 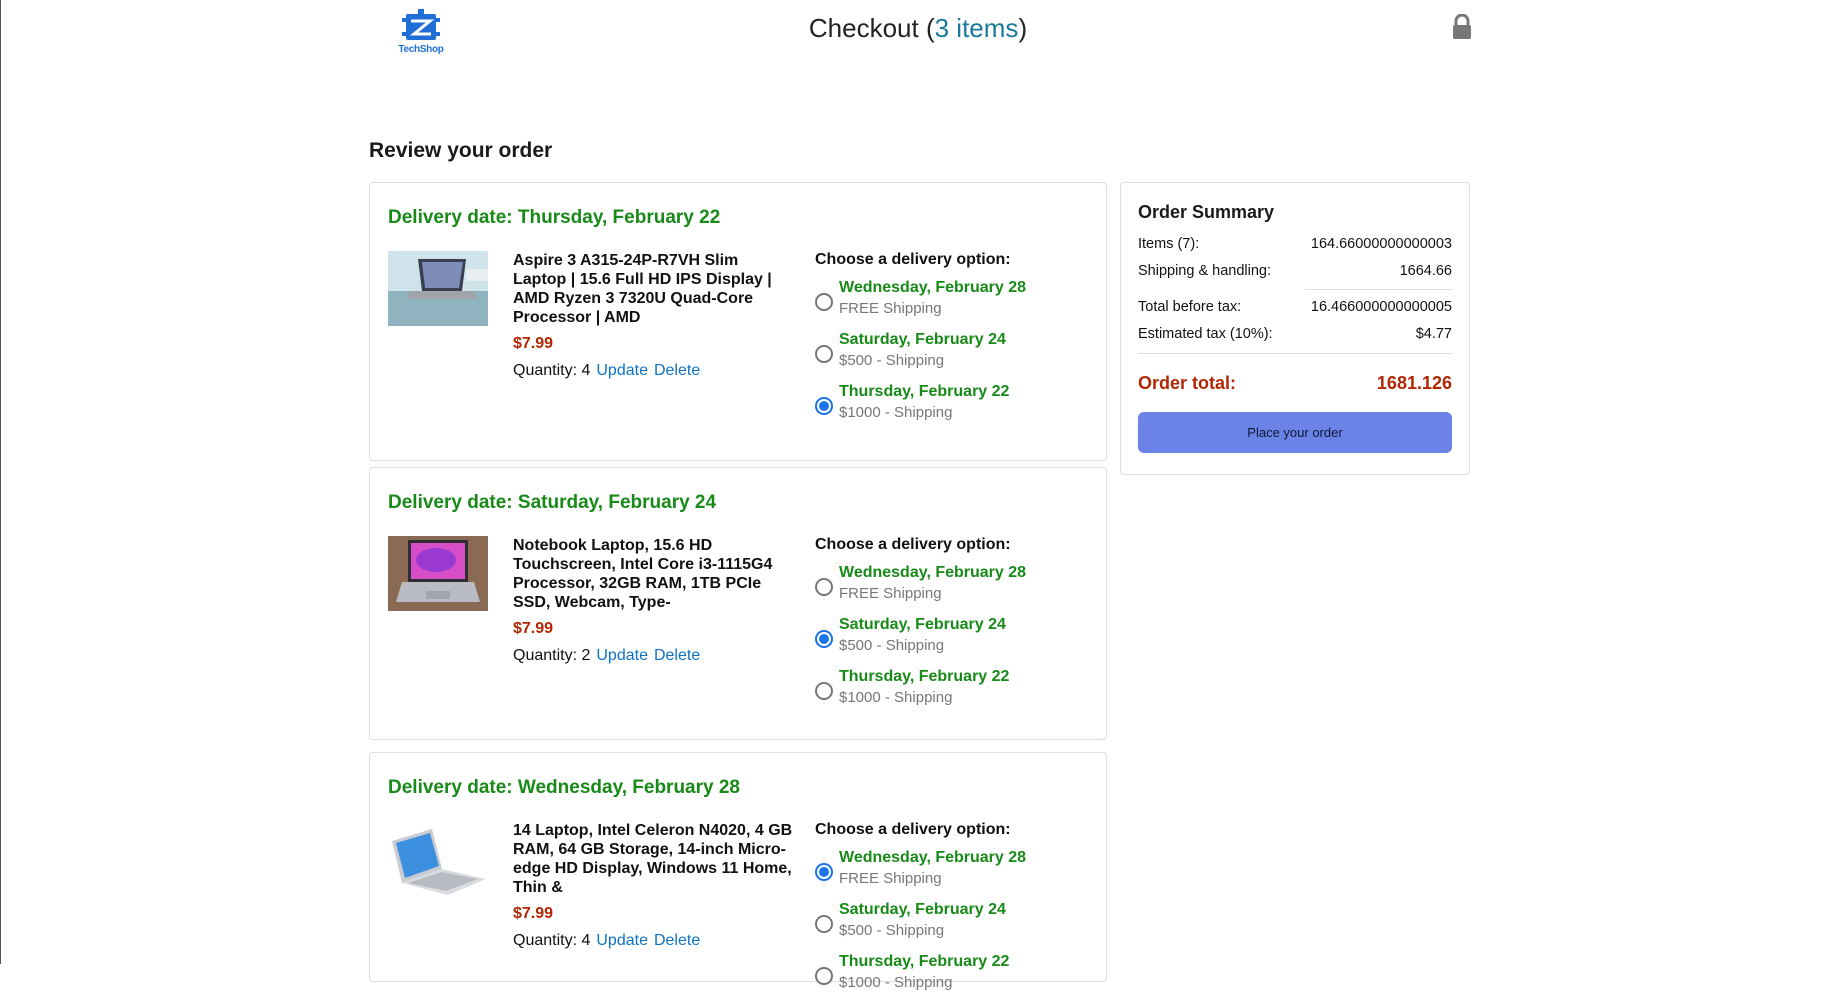 I want to click on window-edge, so click(x=0, y=482).